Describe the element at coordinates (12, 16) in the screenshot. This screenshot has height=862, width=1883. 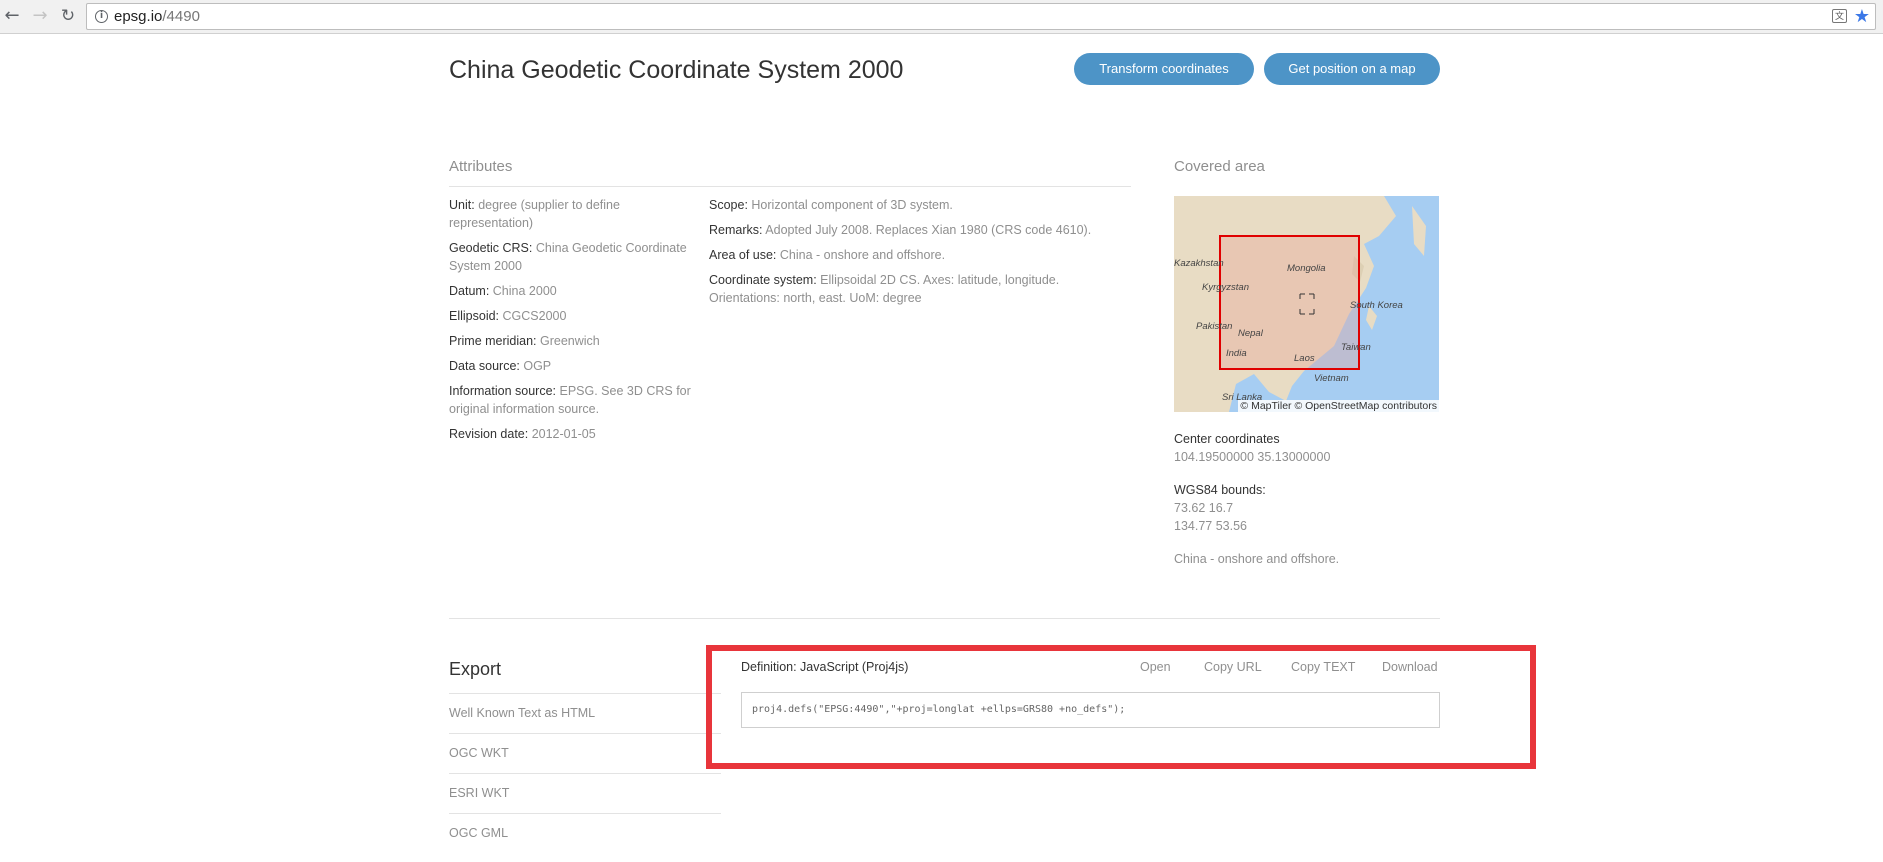
I see `back-arrow-icon: ←` at that location.